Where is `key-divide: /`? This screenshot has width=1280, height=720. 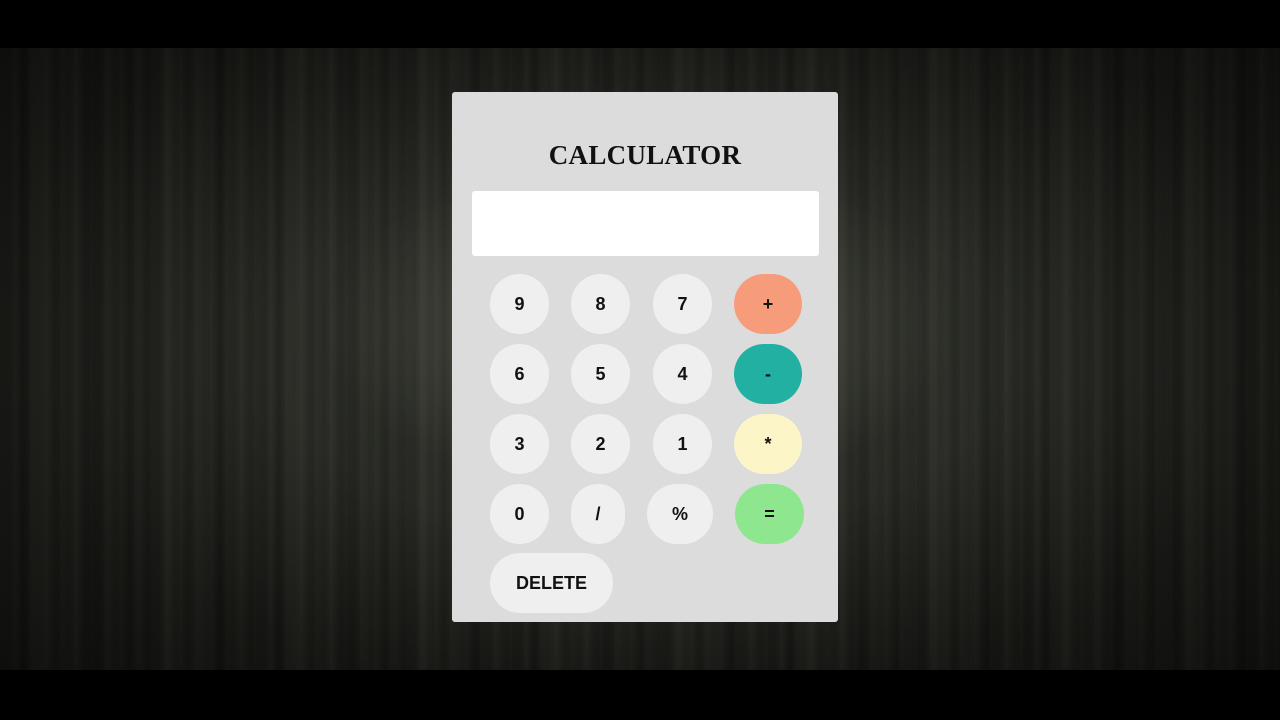 key-divide: / is located at coordinates (598, 514).